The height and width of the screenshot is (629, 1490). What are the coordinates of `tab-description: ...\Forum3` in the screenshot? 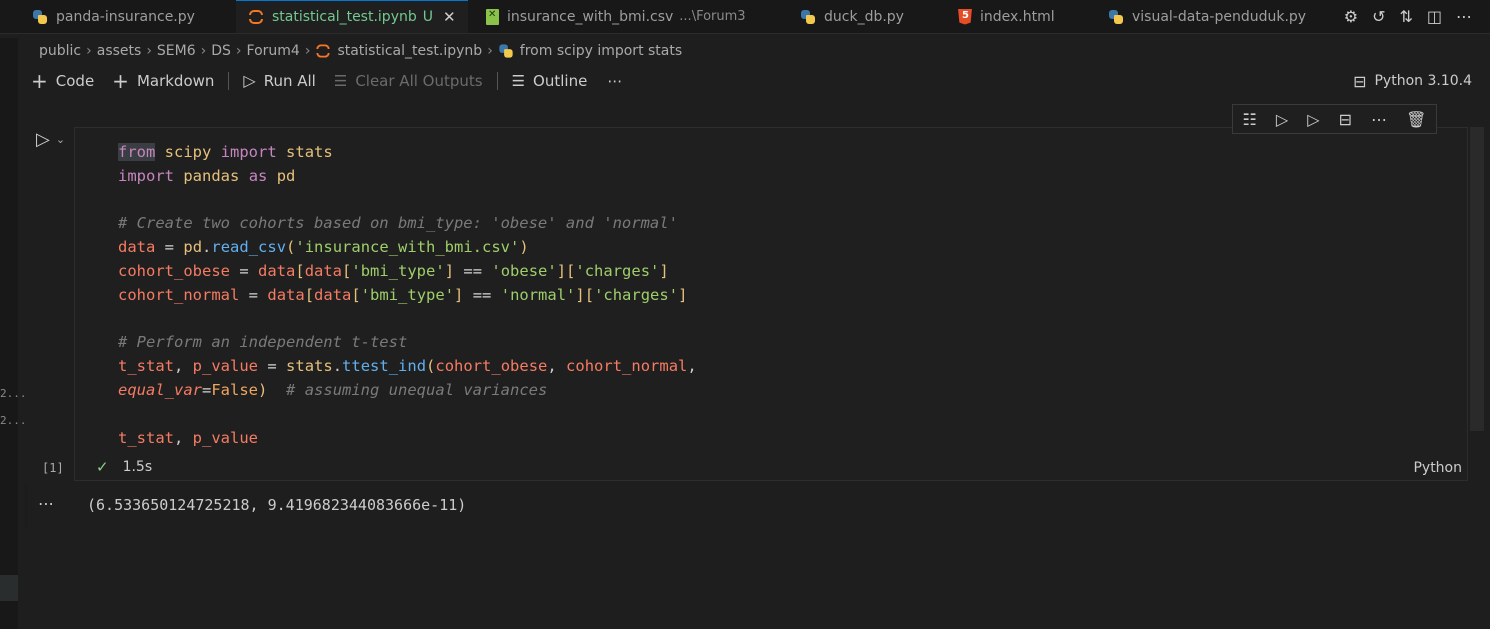 It's located at (712, 16).